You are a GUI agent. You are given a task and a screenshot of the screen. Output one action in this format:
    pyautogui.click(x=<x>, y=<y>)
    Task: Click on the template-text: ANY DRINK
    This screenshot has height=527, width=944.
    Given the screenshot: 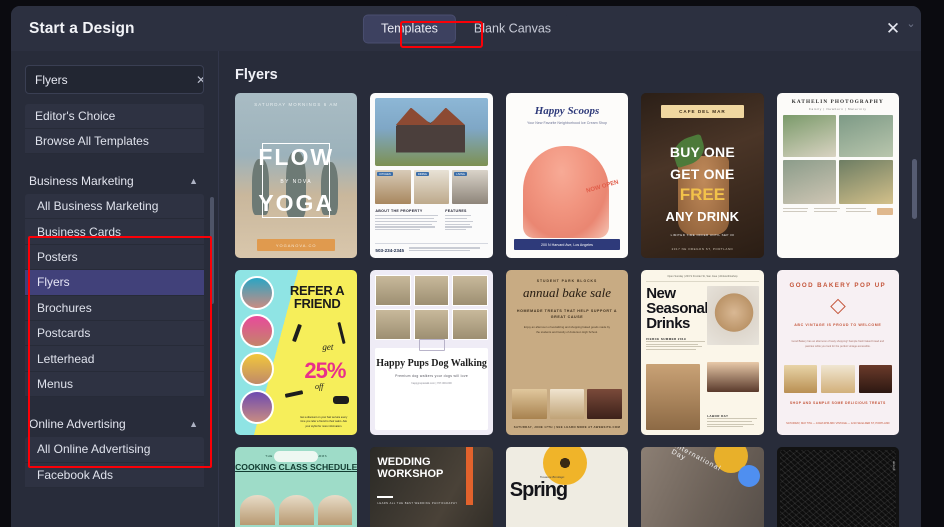 What is the action you would take?
    pyautogui.click(x=702, y=216)
    